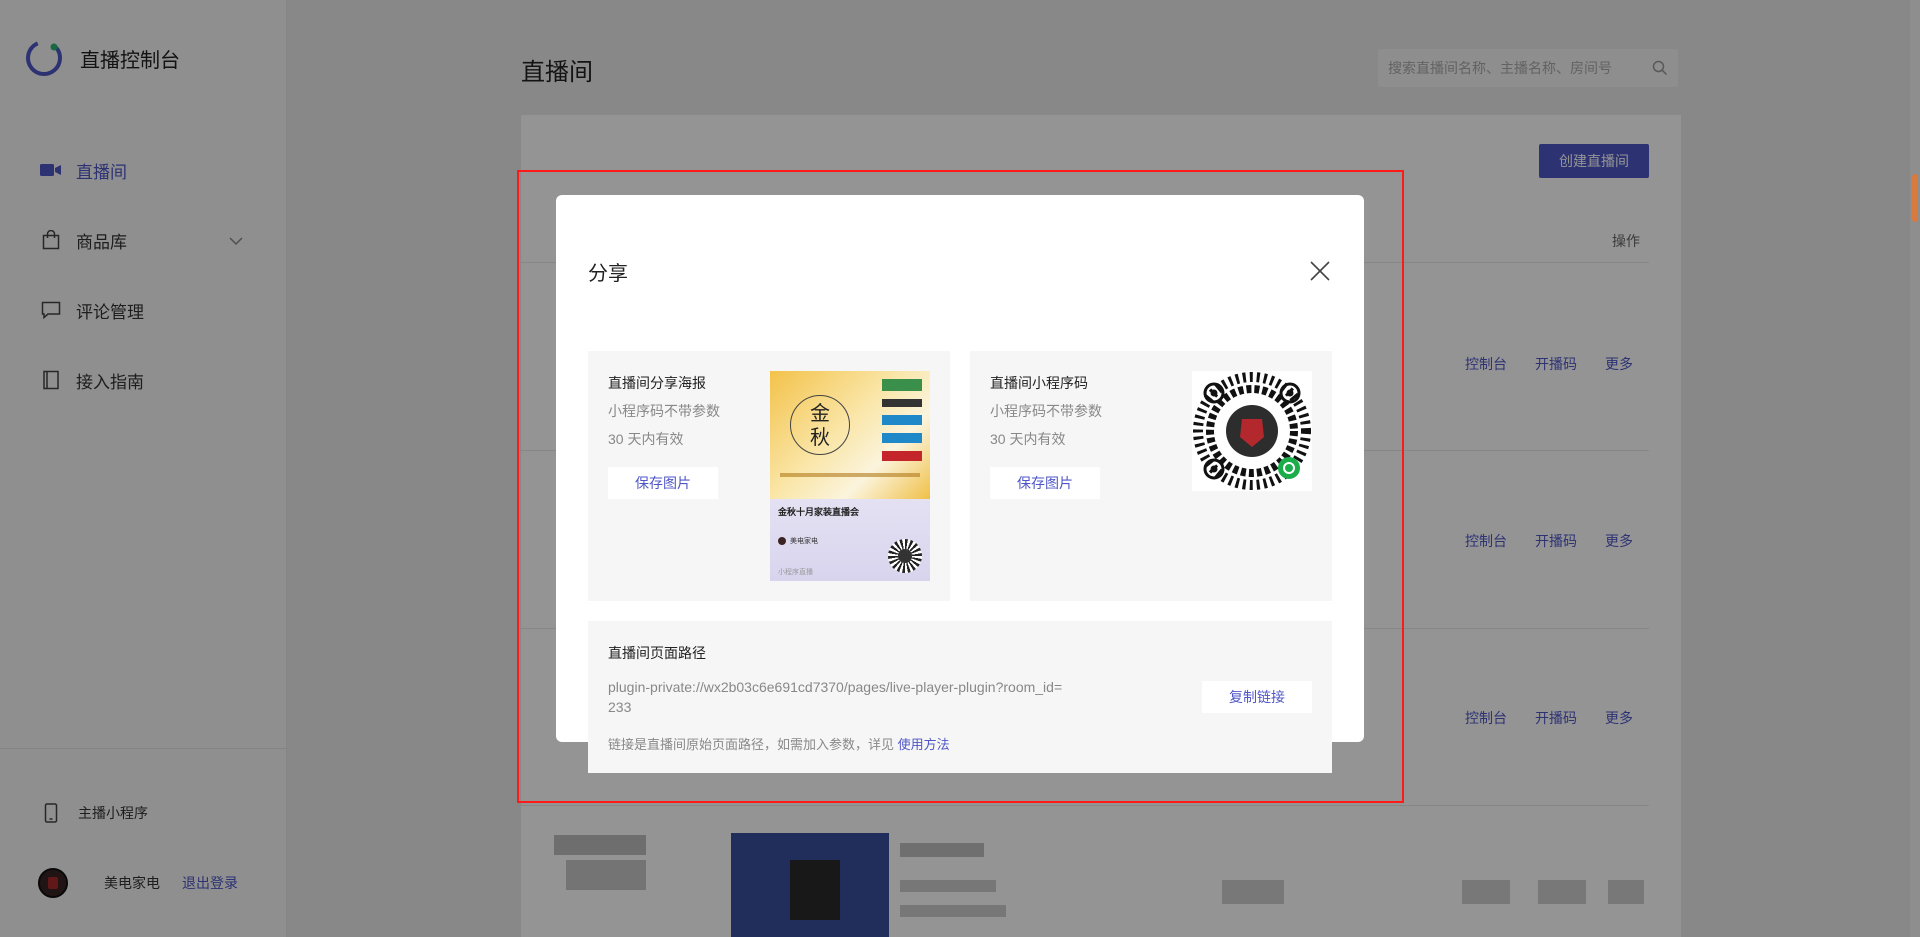 This screenshot has width=1920, height=937. What do you see at coordinates (1915, 468) in the screenshot?
I see `scrollbar-track` at bounding box center [1915, 468].